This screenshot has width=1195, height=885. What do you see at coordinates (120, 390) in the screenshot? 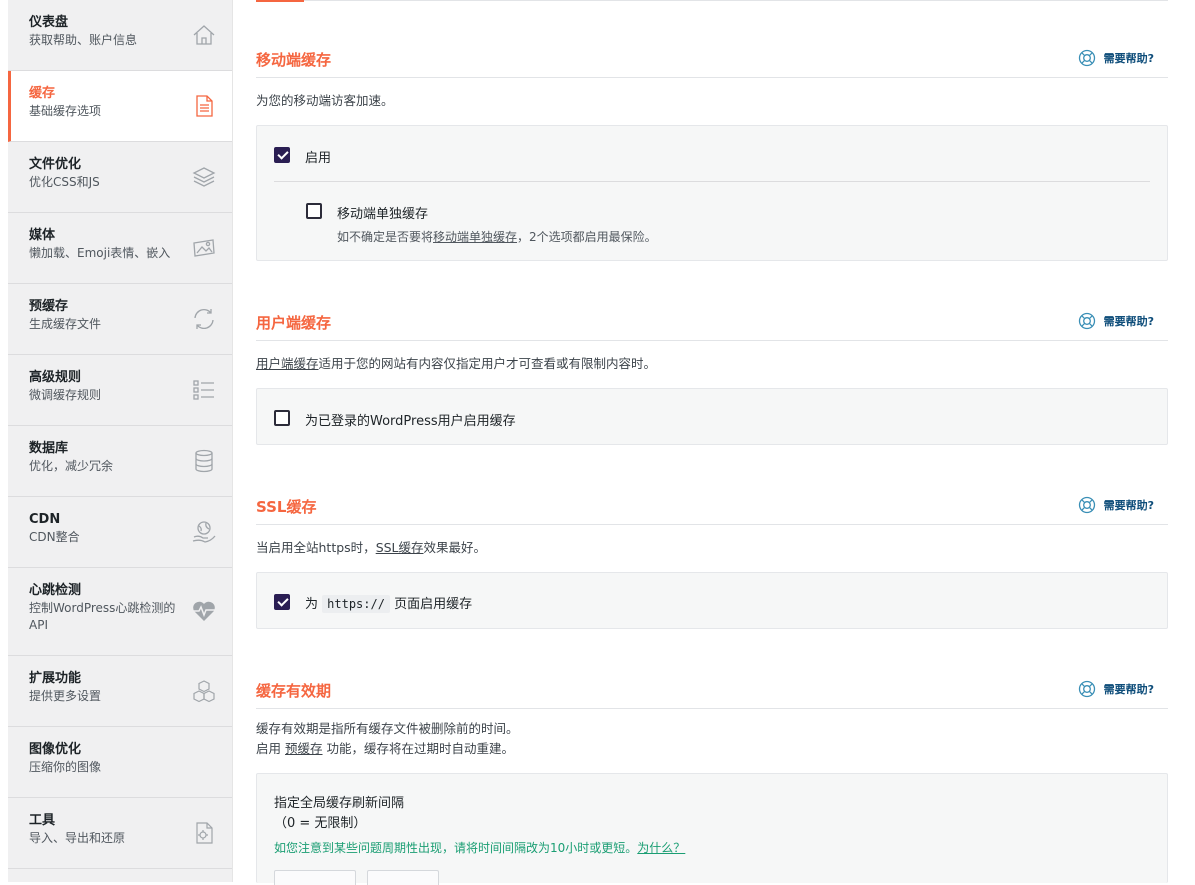
I see `sidebar-item-advanced-rules: 高级规则 微调缓存规则` at bounding box center [120, 390].